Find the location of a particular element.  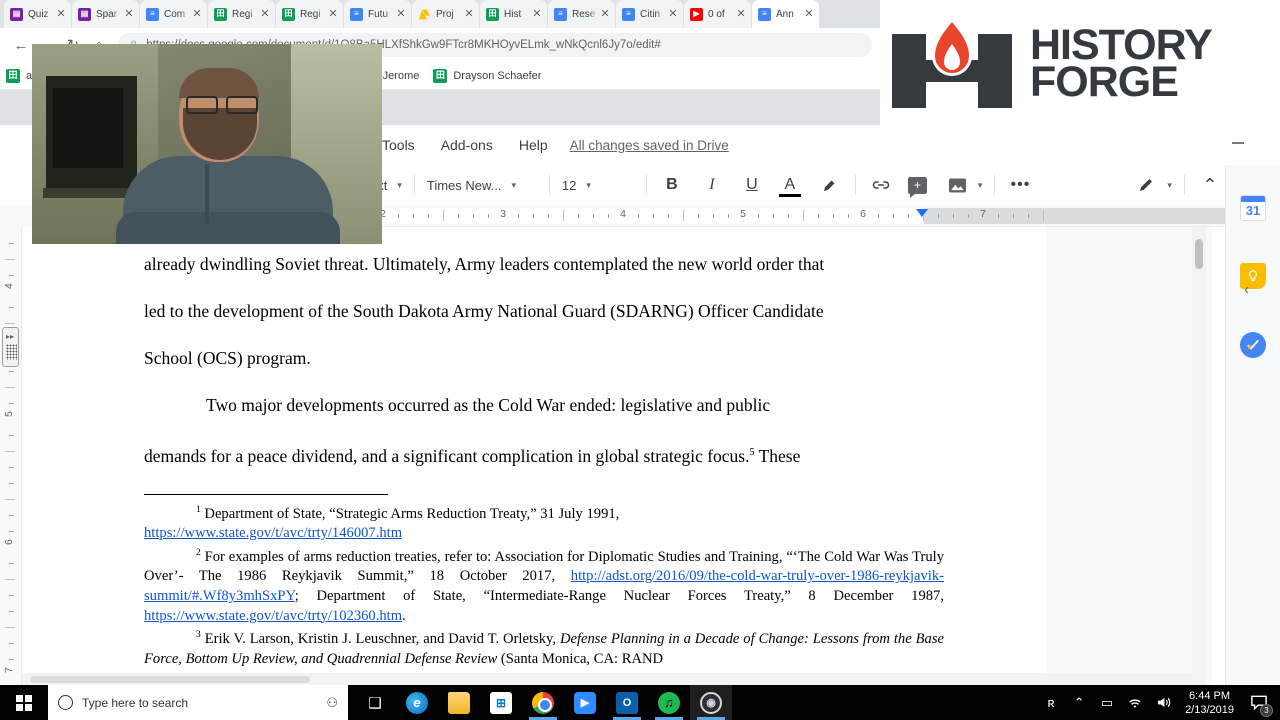

vertical-ruler: 4 5 6 7 ▸▸ is located at coordinates (11, 456).